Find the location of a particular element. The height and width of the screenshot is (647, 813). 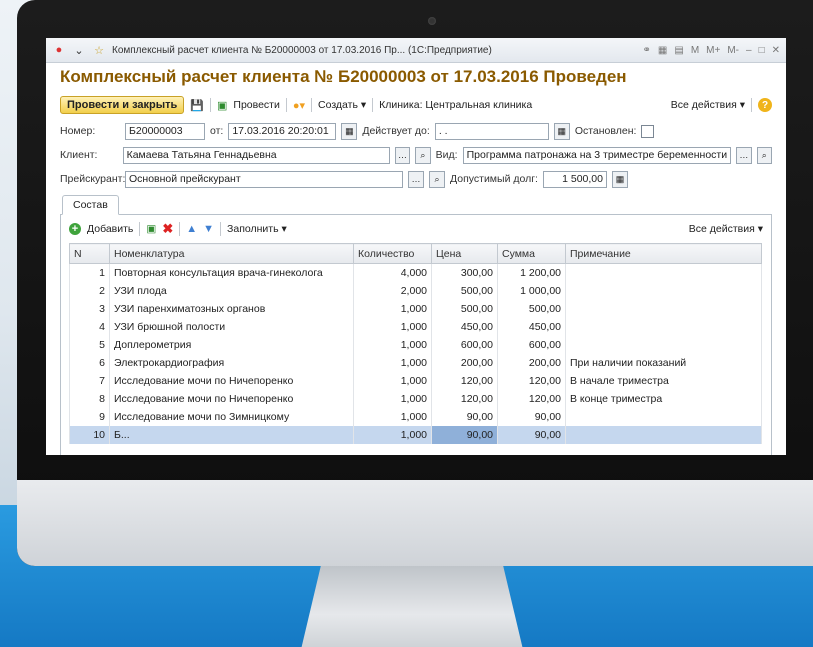

memory-m-button: M is located at coordinates (695, 50).